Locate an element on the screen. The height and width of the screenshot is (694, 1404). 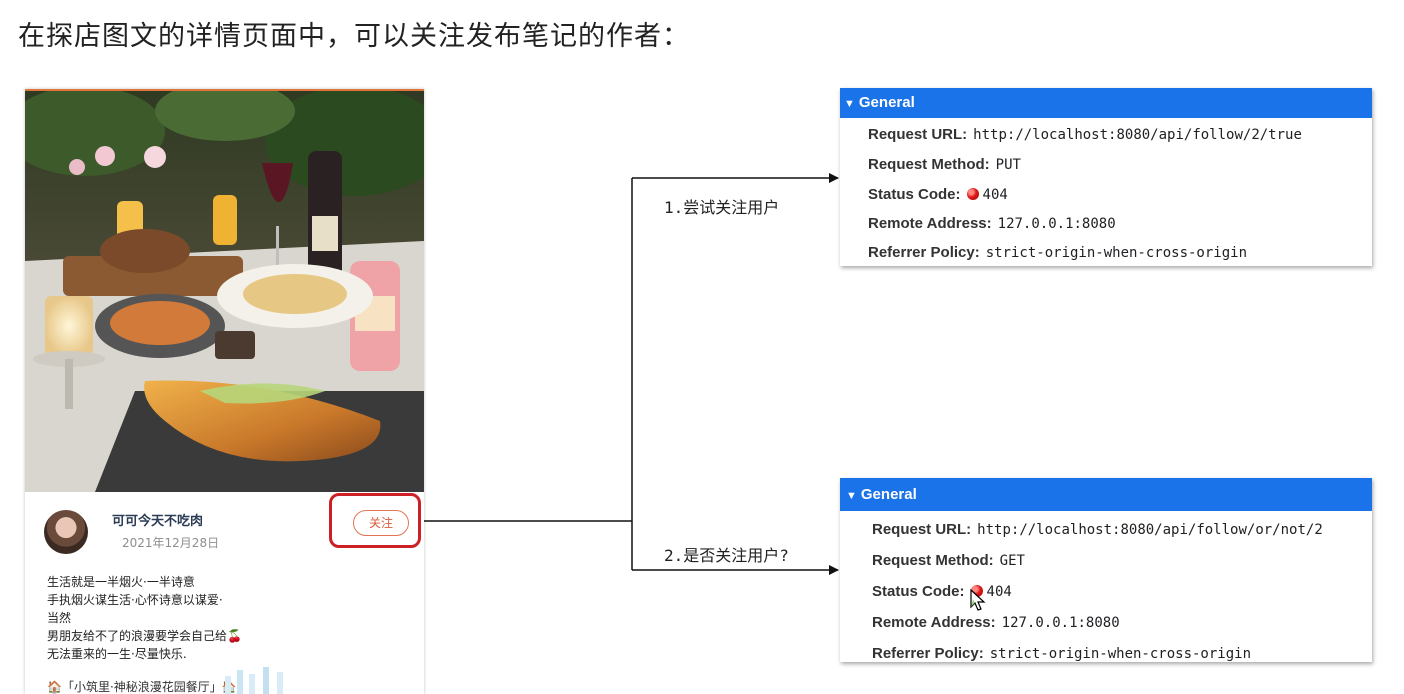
request-method-value: GET is located at coordinates (1012, 561).